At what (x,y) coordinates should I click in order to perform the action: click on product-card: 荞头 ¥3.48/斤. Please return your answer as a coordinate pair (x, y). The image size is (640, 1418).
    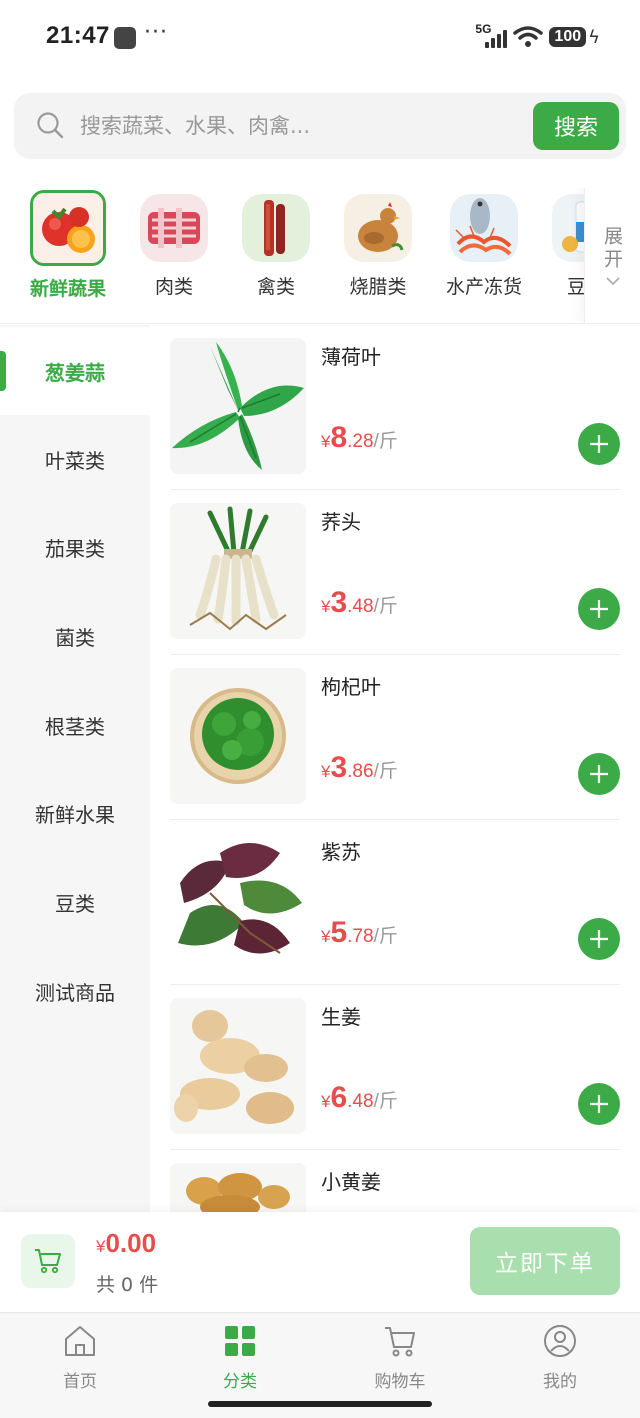
    Looking at the image, I should click on (395, 572).